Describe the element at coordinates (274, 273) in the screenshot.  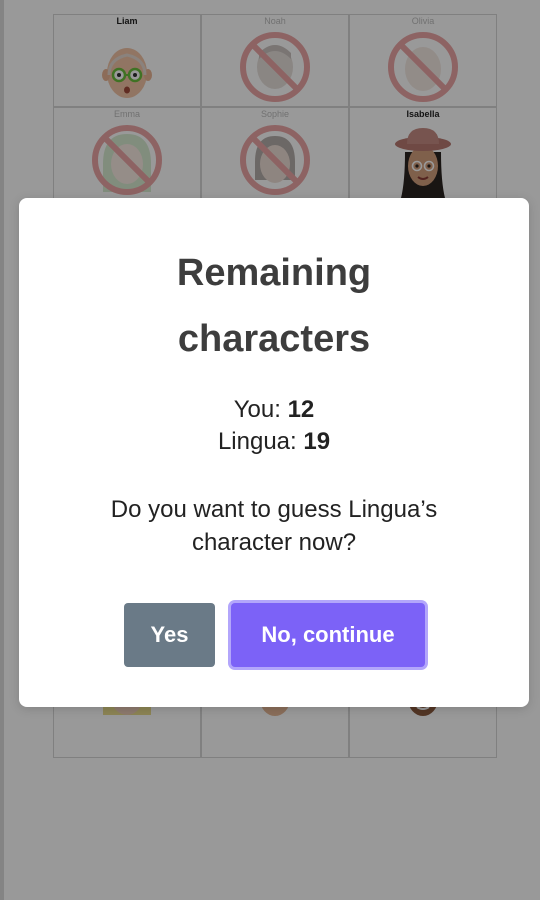
I see `dialog-title-line1: Remaining` at that location.